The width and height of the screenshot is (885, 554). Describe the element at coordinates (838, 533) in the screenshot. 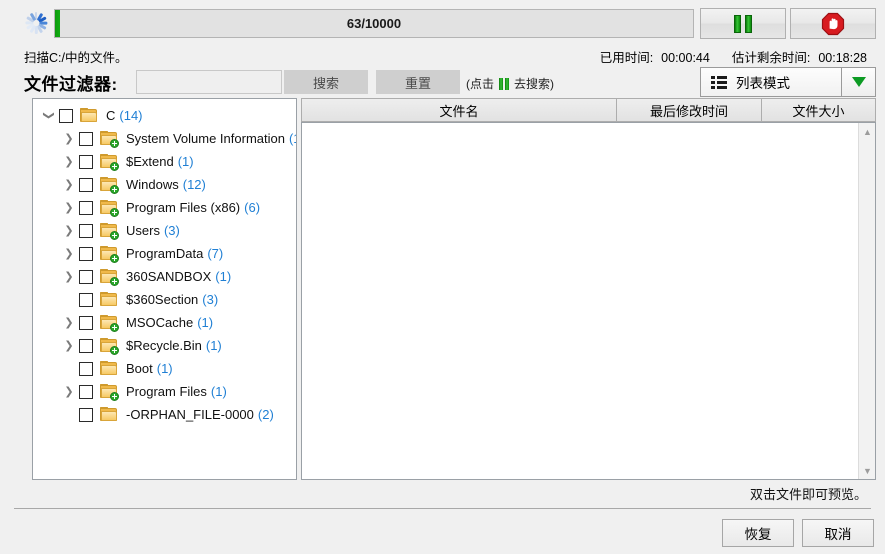

I see `cancel-button: 取消` at that location.